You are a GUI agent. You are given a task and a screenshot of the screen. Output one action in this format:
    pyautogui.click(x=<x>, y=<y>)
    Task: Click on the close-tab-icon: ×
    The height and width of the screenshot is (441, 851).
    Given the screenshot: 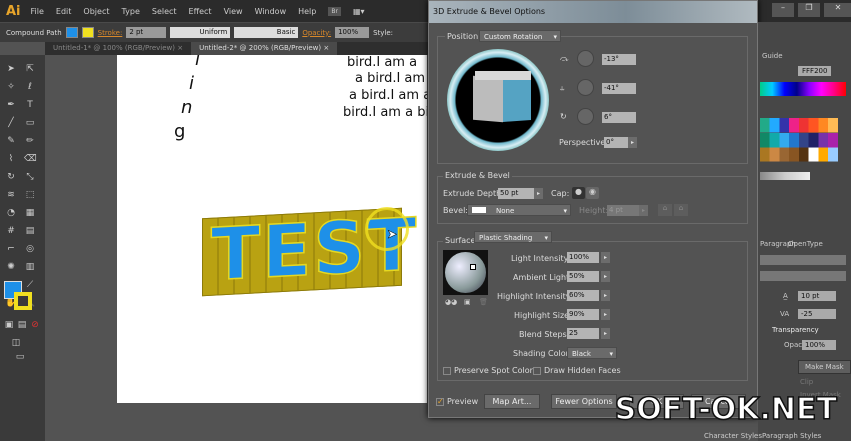 What is the action you would take?
    pyautogui.click(x=180, y=48)
    